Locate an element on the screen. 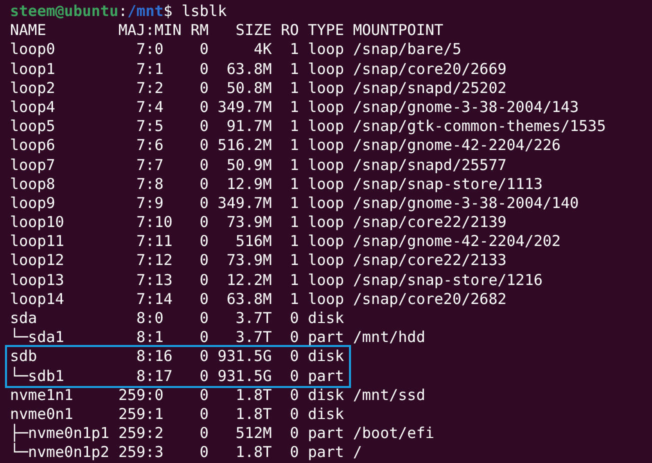  mount-point: /snap/gnome-3-38-2004/143 is located at coordinates (466, 108).